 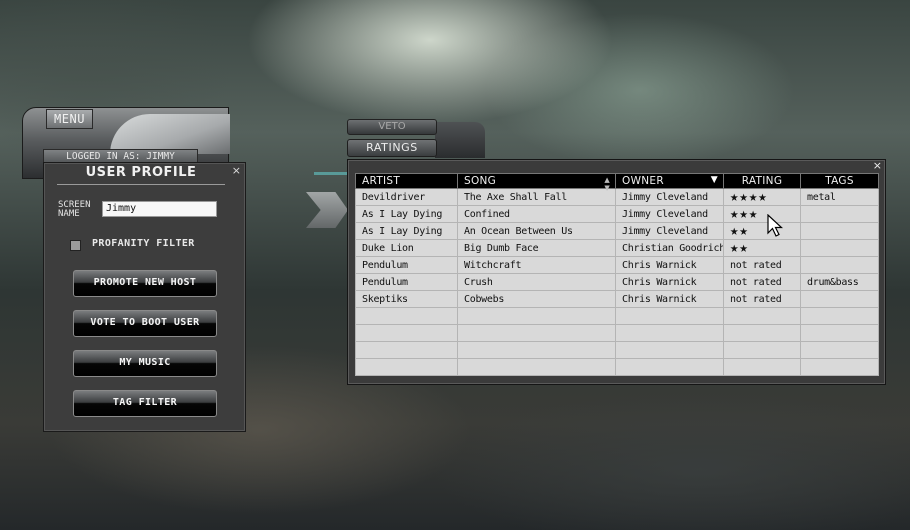 What do you see at coordinates (536, 282) in the screenshot?
I see `cell-song: Crush` at bounding box center [536, 282].